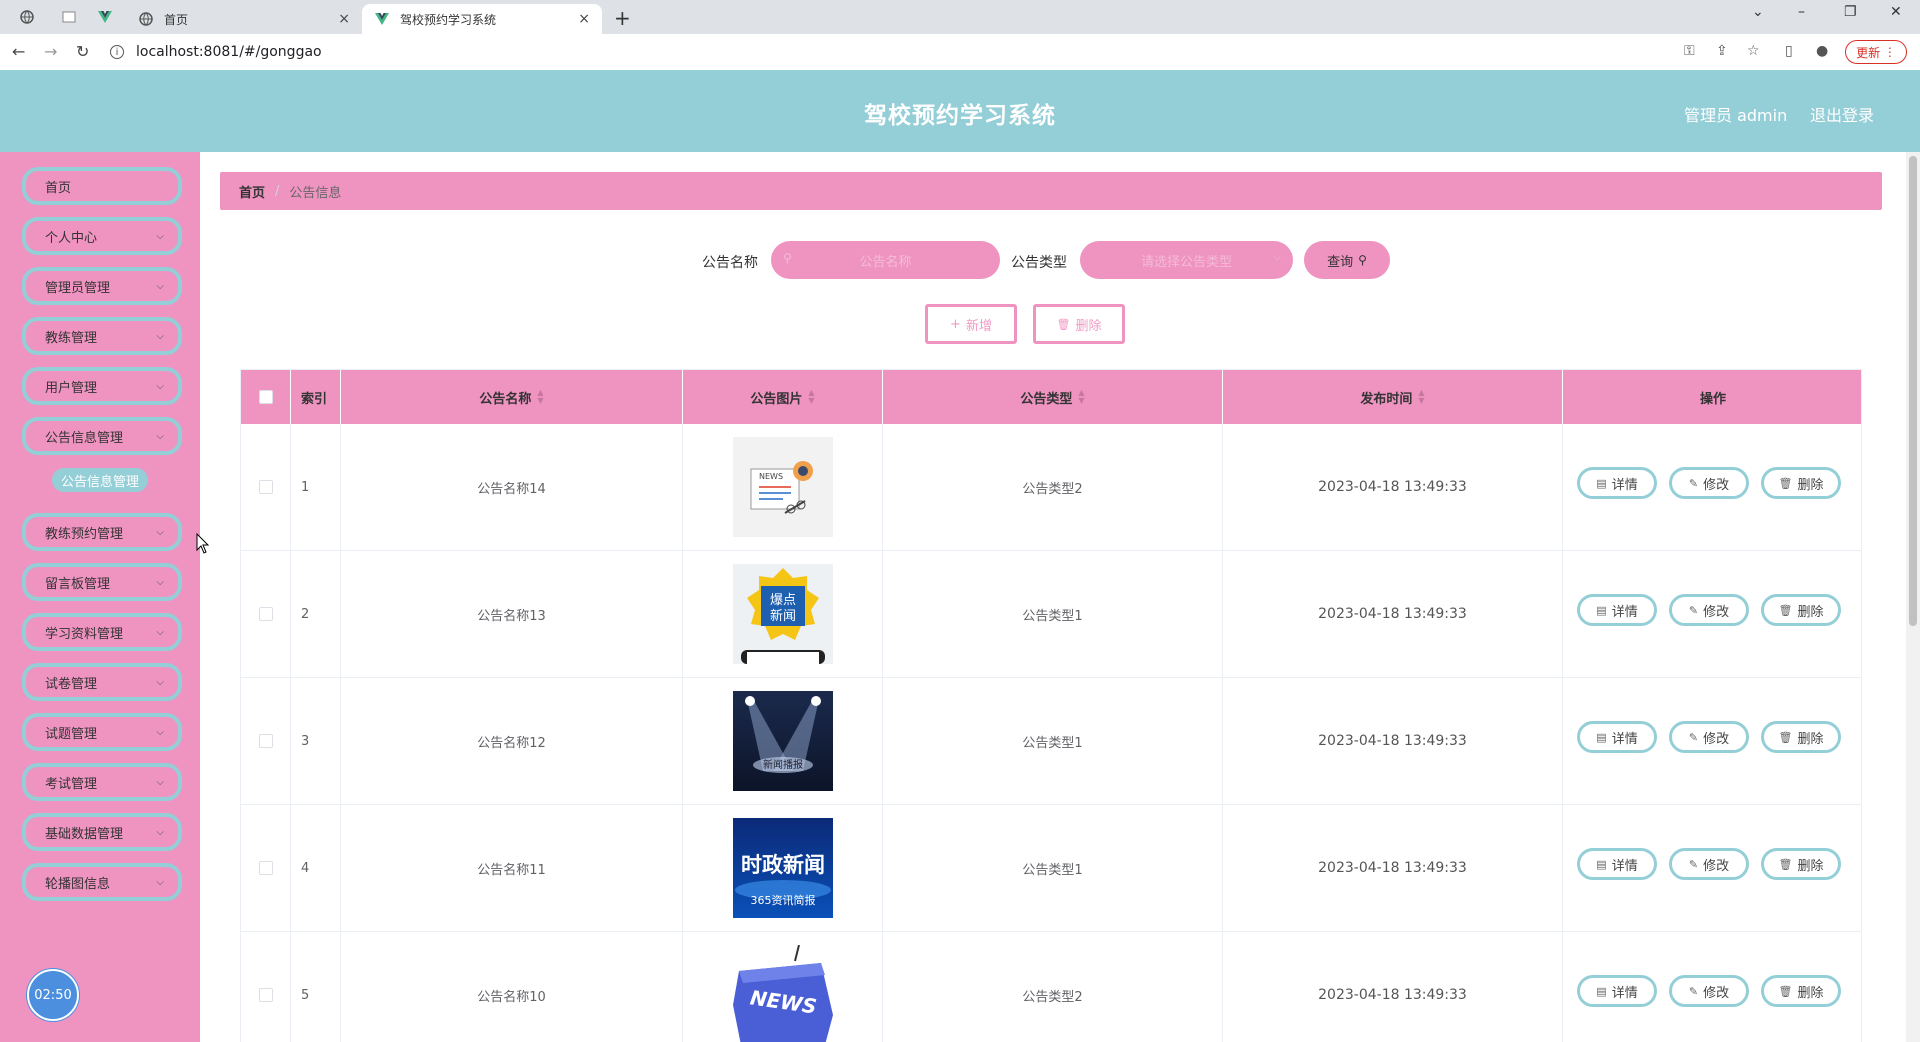 This screenshot has height=1042, width=1920. Describe the element at coordinates (105, 17) in the screenshot. I see `vue-logo-icon` at that location.